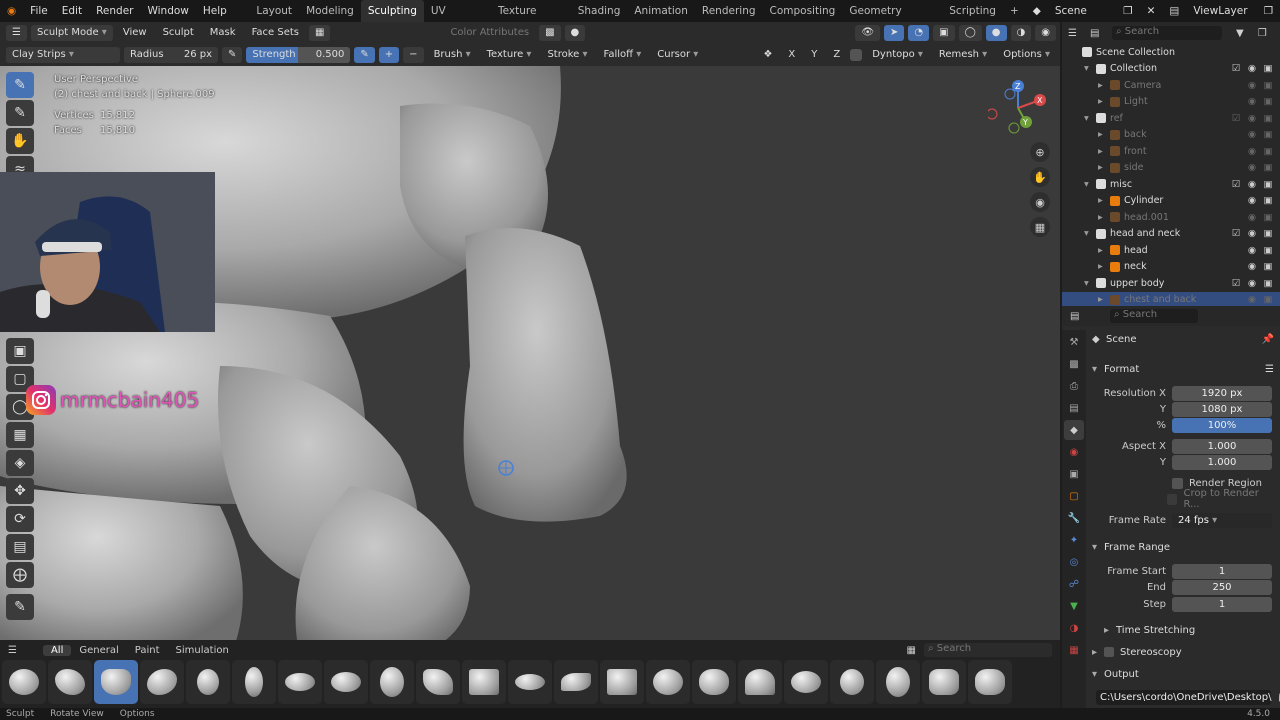  I want to click on mirror-y-toggle: Y, so click(814, 55).